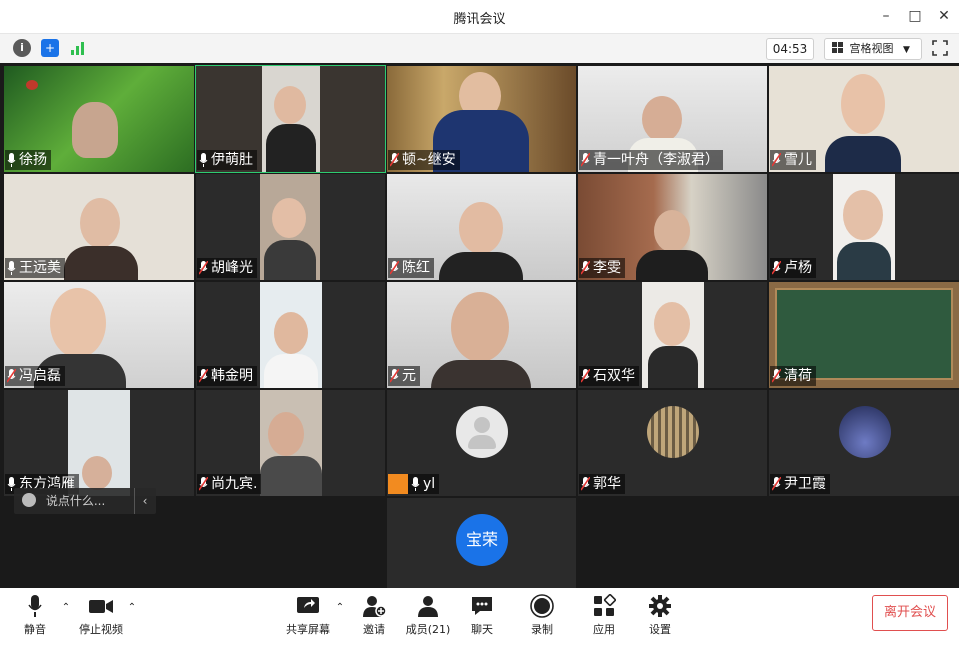 This screenshot has height=646, width=959. Describe the element at coordinates (481, 227) in the screenshot. I see `video-tile: 陈红` at that location.